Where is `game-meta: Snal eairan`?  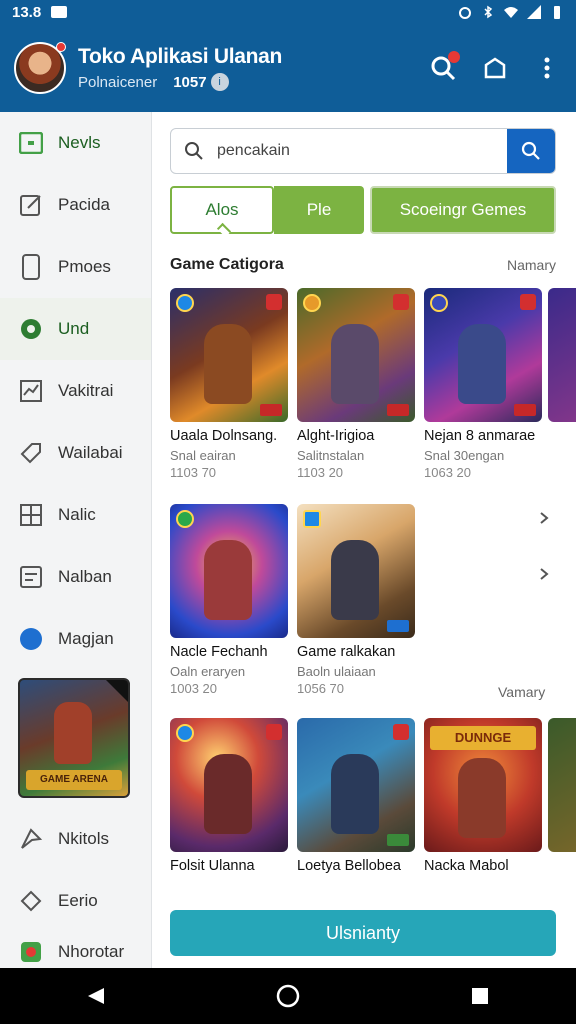
game-meta: Snal eairan is located at coordinates (203, 455).